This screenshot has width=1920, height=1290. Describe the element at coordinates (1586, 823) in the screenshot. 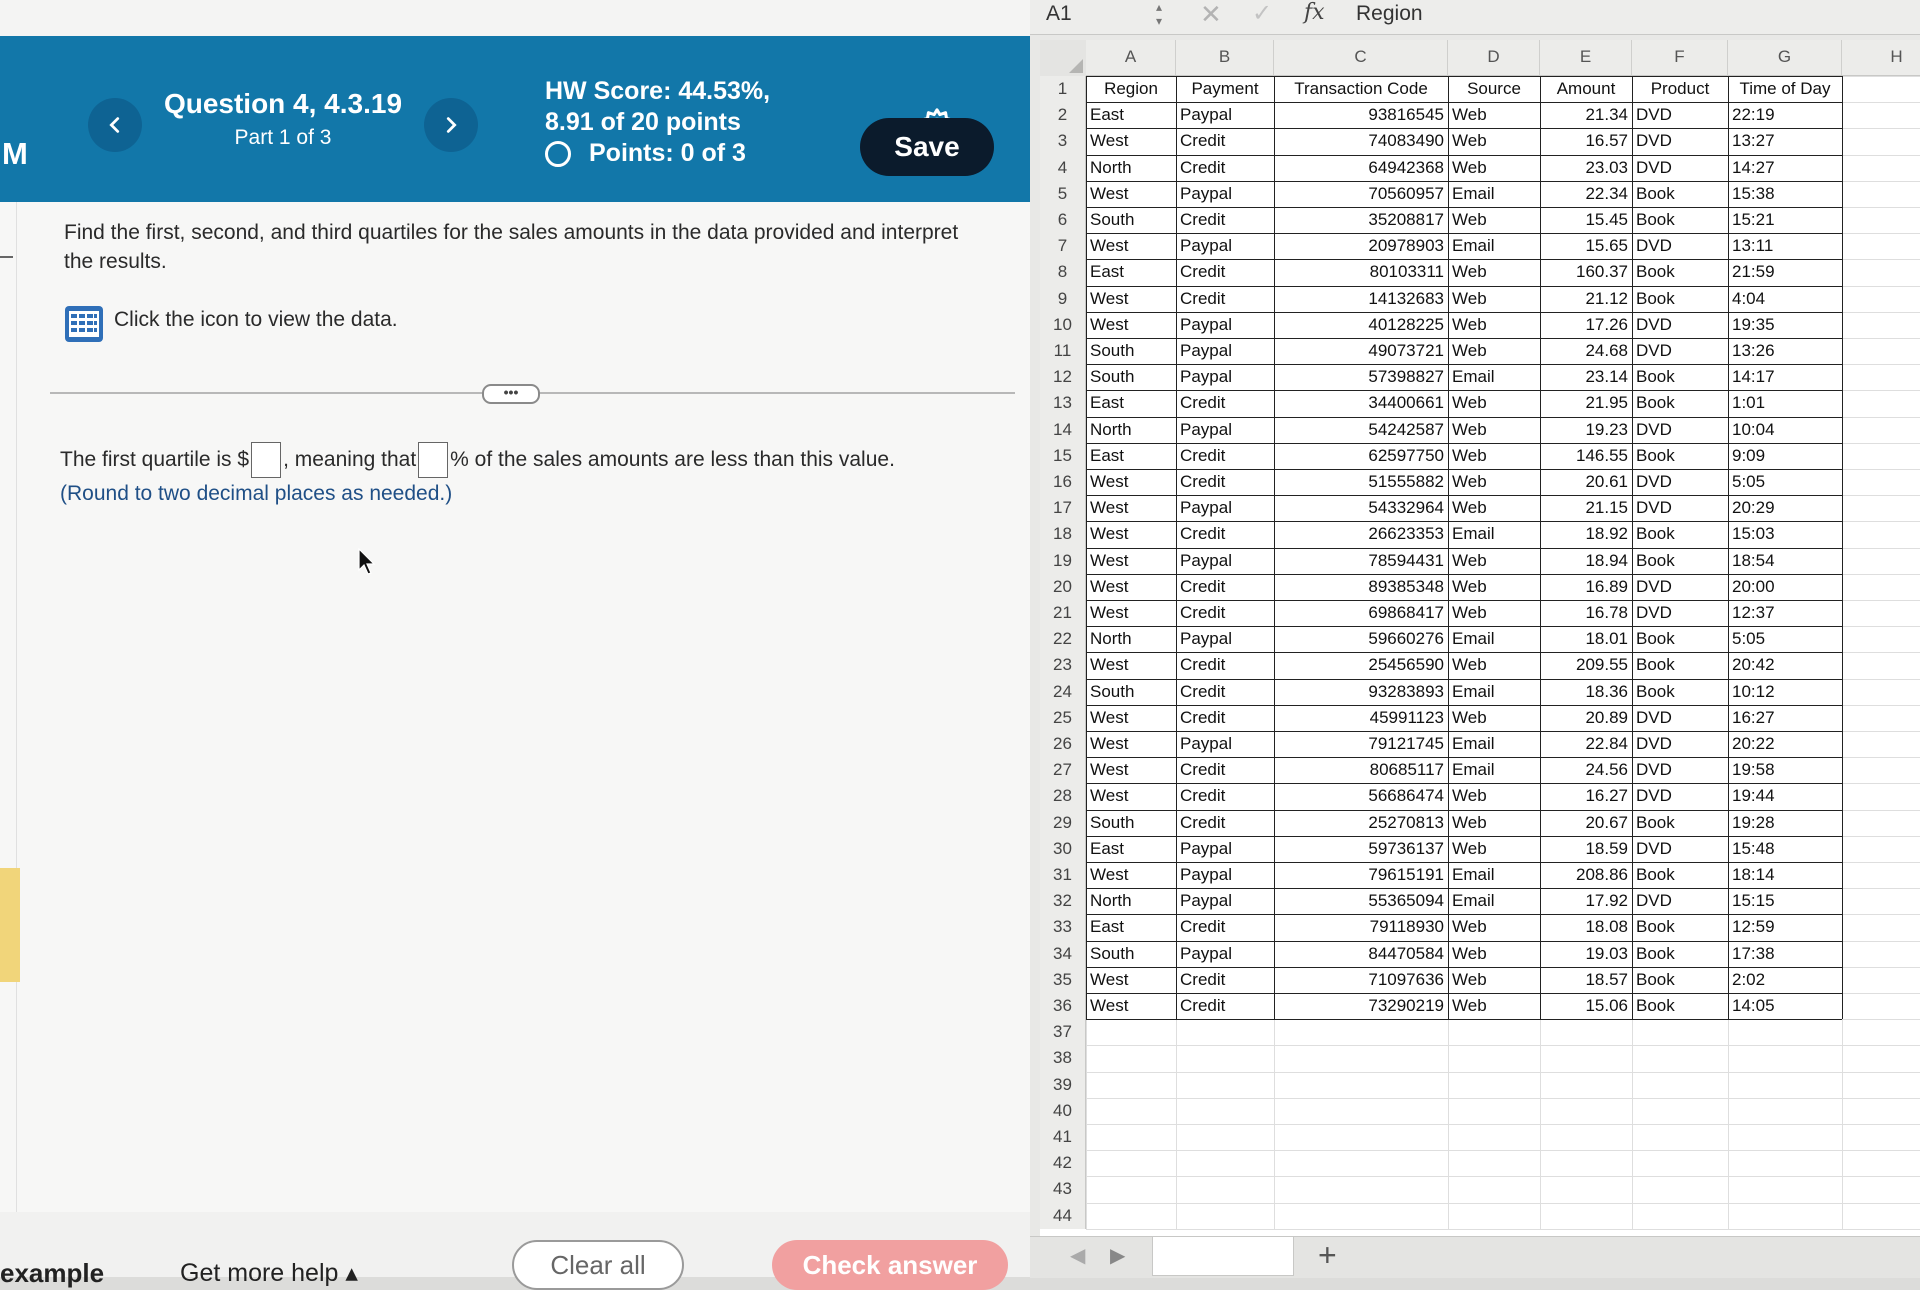

I see `data-cell: 20.67` at that location.